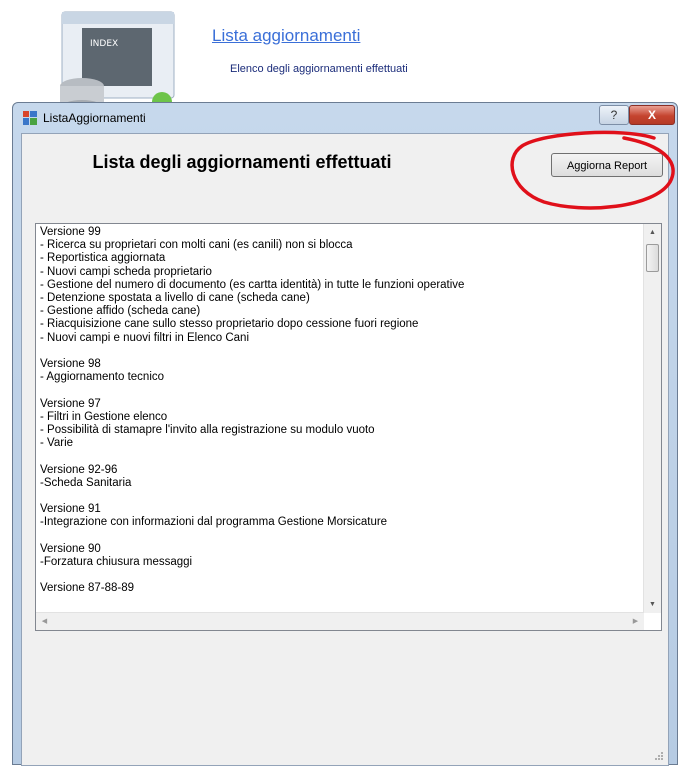  What do you see at coordinates (319, 69) in the screenshot?
I see `app-description: Elenco degli aggiornamenti effettuati` at bounding box center [319, 69].